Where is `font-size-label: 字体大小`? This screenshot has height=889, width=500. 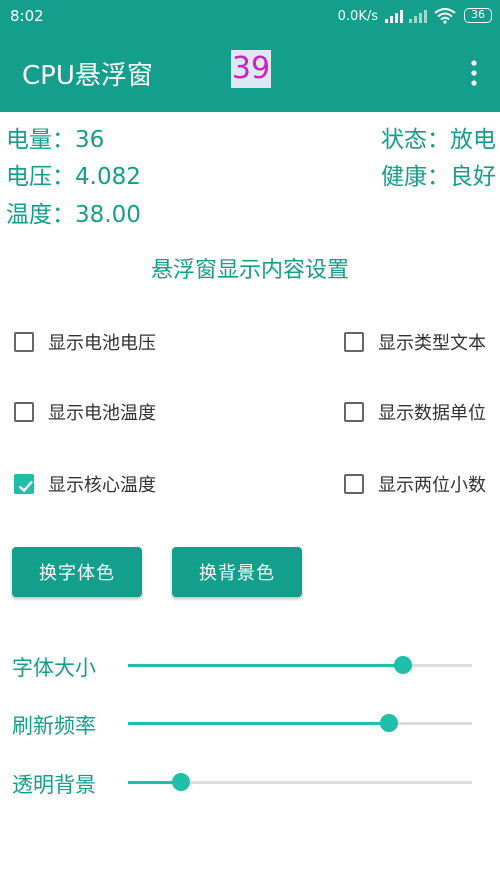
font-size-label: 字体大小 is located at coordinates (54, 668).